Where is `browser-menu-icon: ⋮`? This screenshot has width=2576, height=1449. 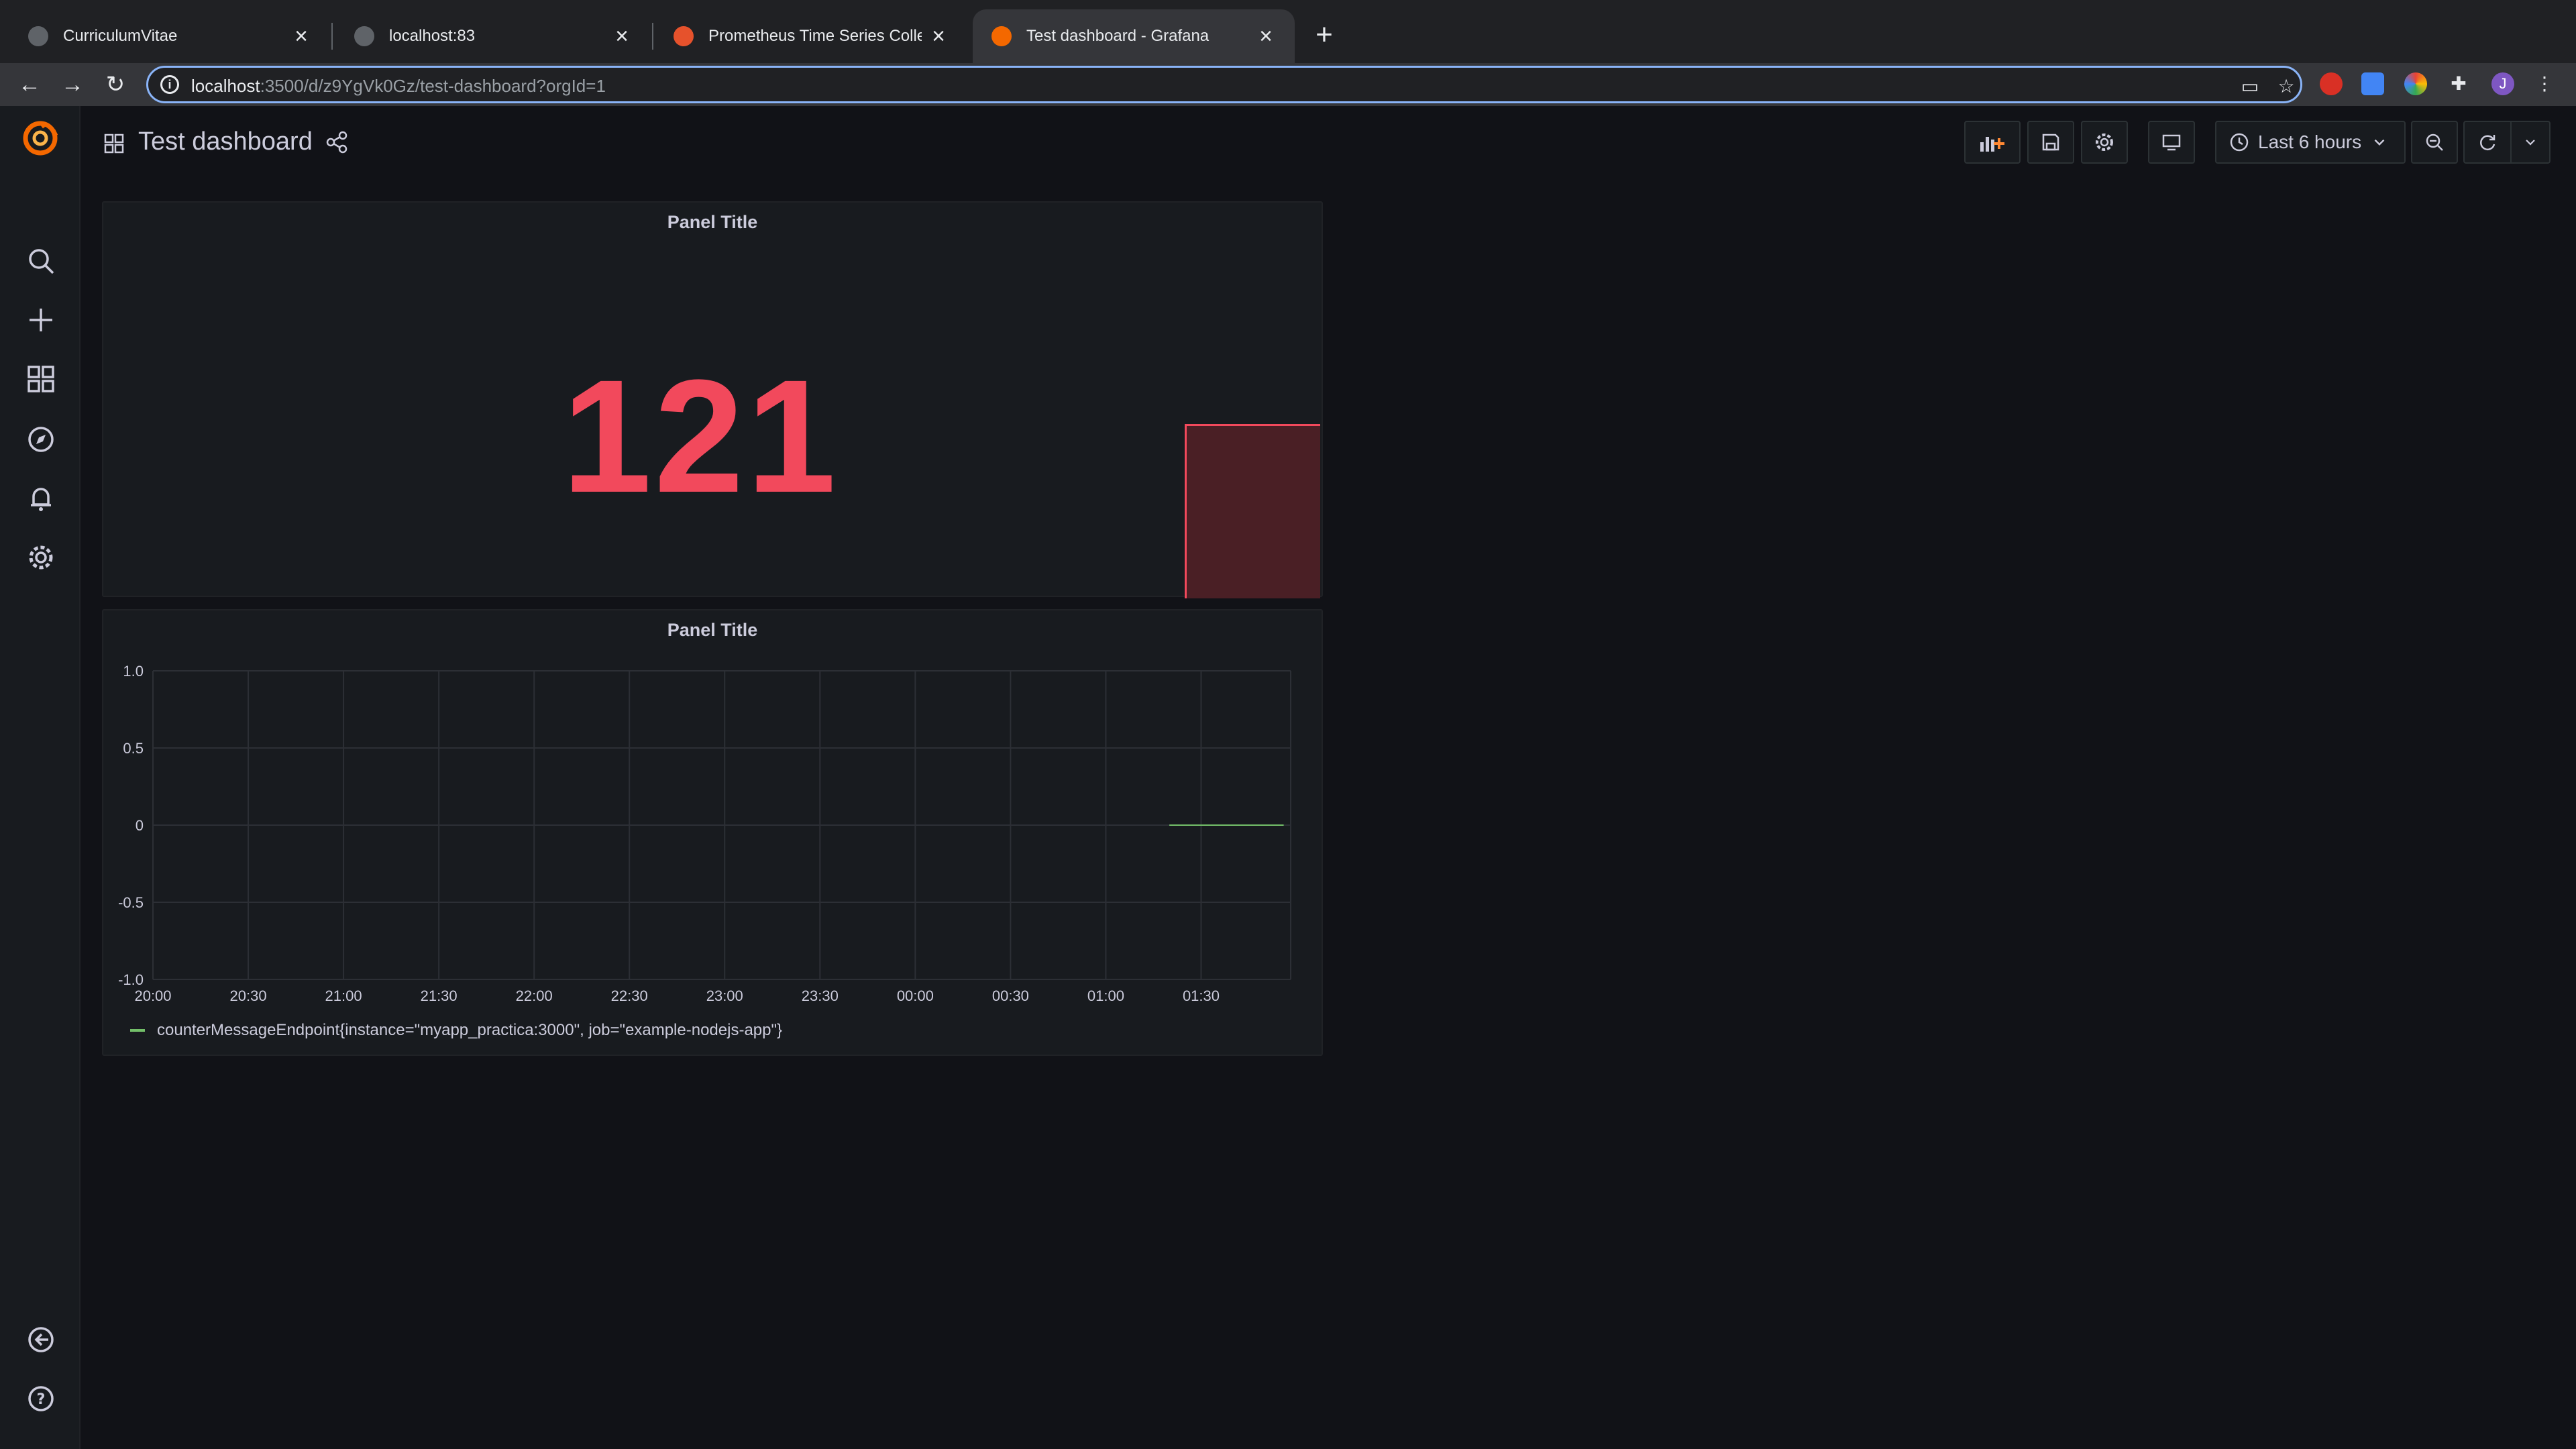 browser-menu-icon: ⋮ is located at coordinates (2544, 83).